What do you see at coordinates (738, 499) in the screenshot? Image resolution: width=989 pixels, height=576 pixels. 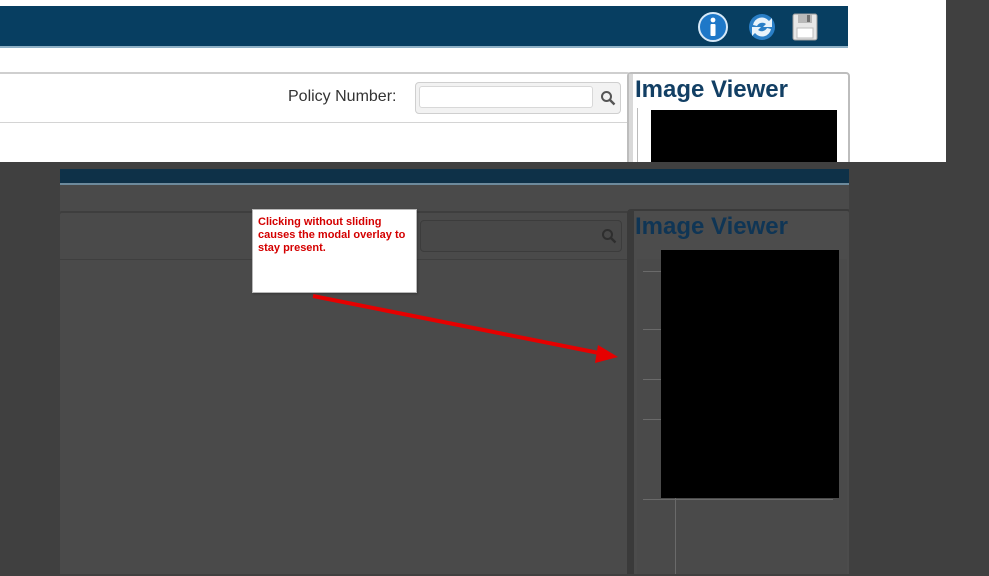 I see `form-line` at bounding box center [738, 499].